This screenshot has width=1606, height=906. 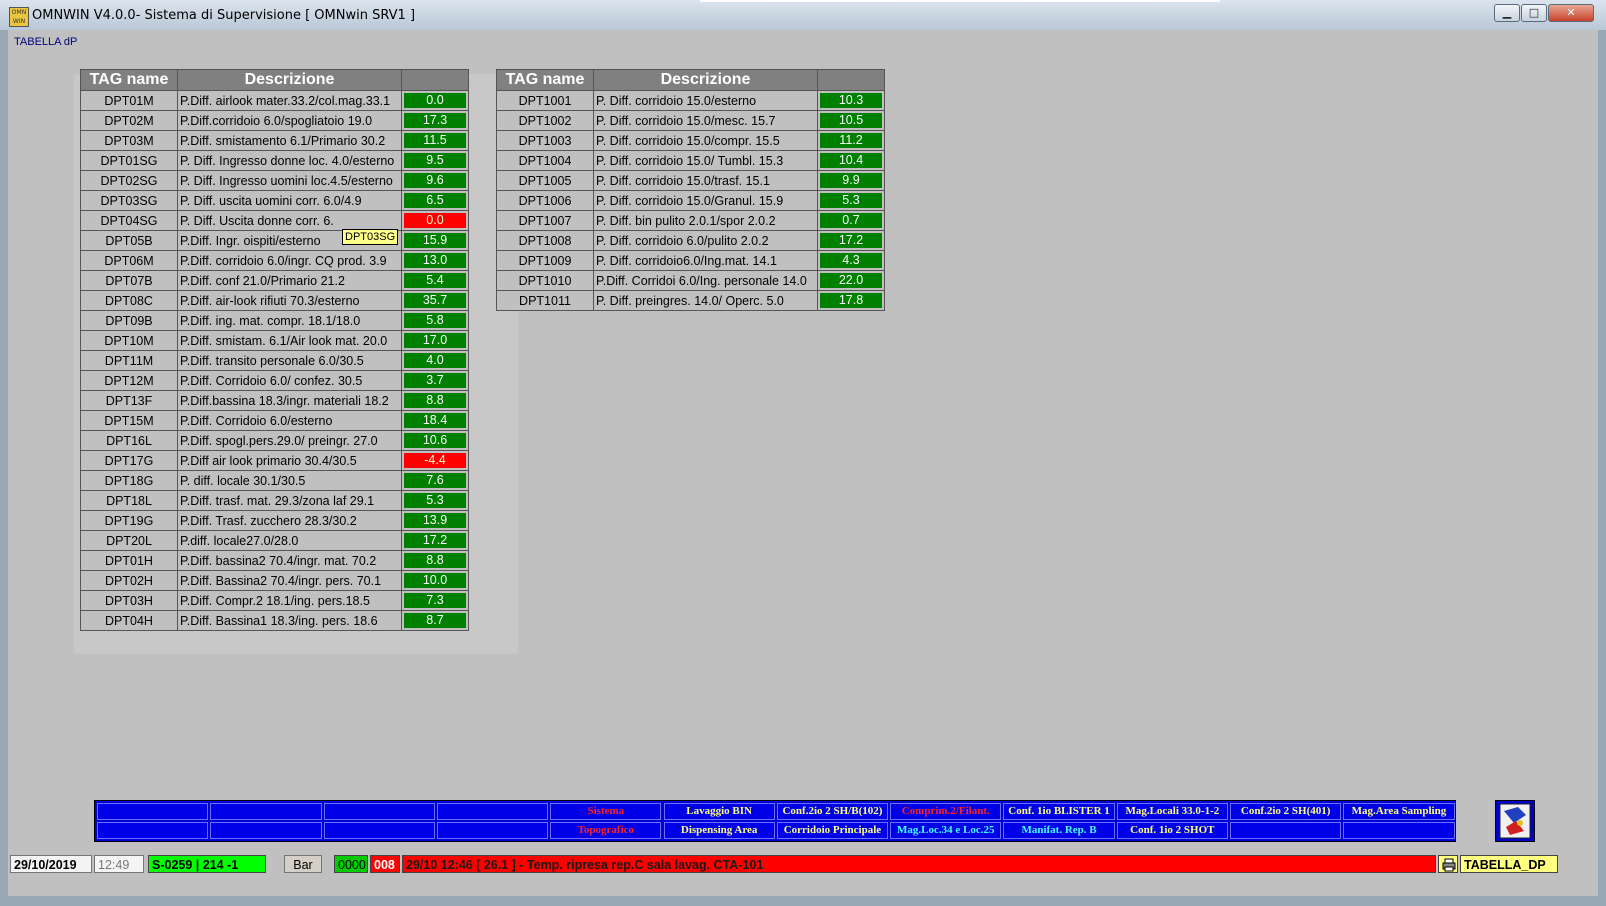 I want to click on value-ok-badge: 9.9, so click(x=851, y=180).